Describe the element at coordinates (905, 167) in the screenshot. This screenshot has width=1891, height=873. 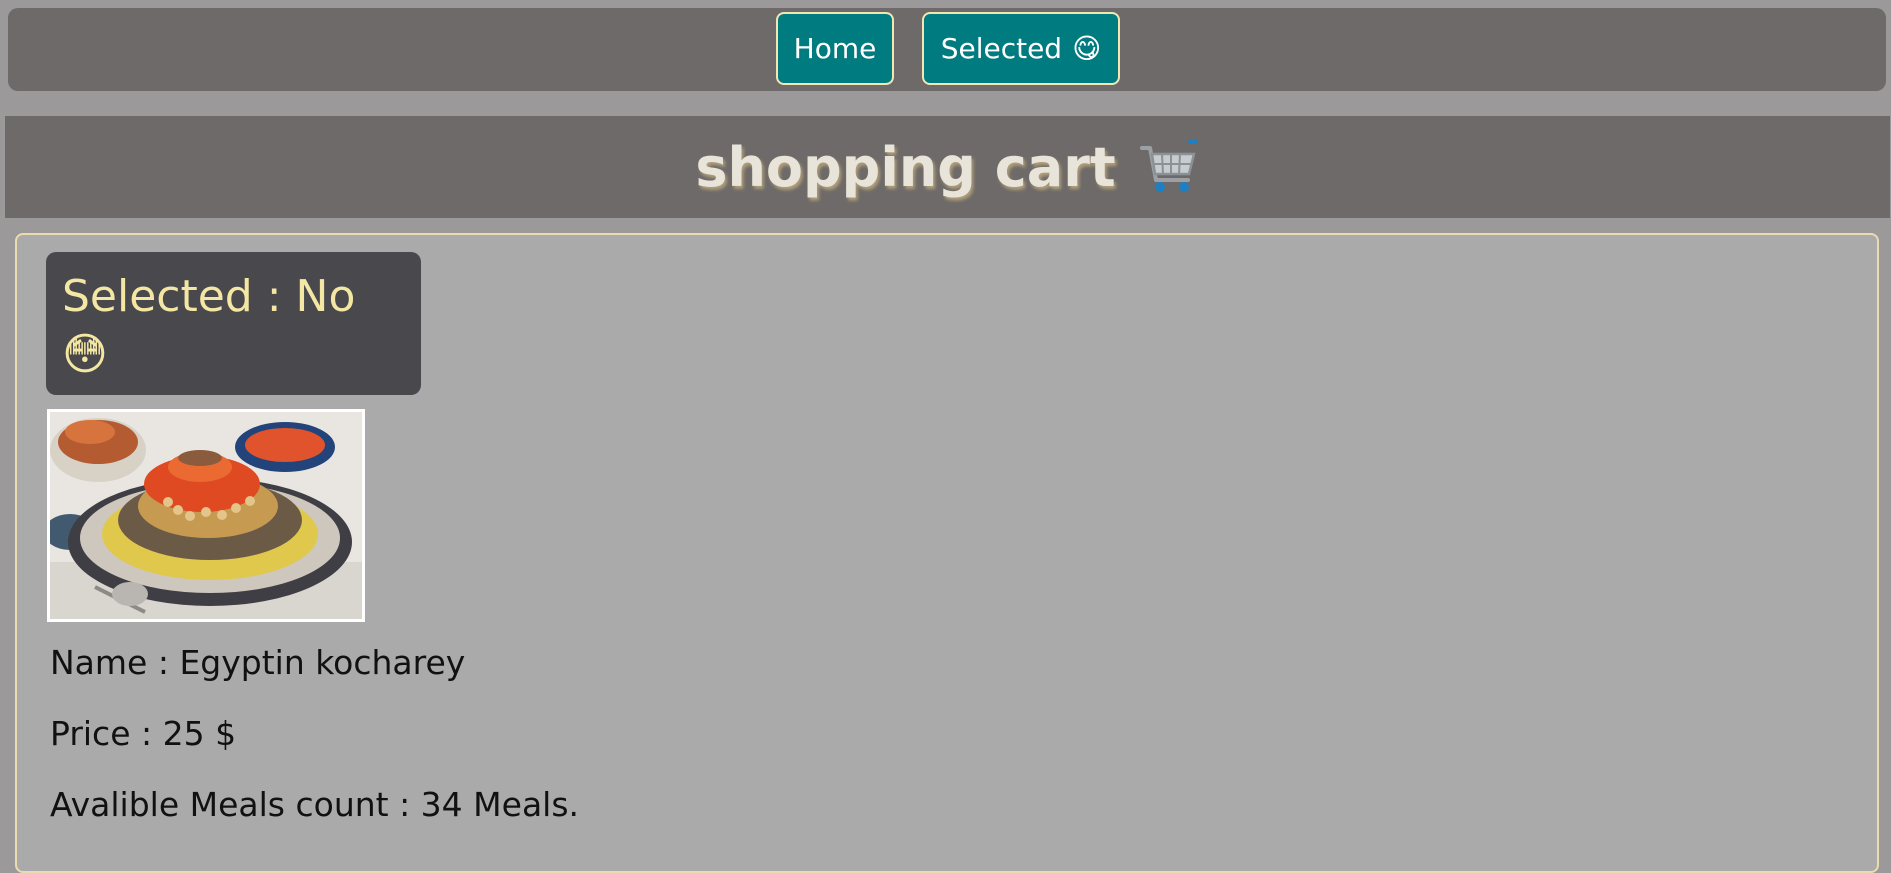
I see `page-title: shopping cart` at that location.